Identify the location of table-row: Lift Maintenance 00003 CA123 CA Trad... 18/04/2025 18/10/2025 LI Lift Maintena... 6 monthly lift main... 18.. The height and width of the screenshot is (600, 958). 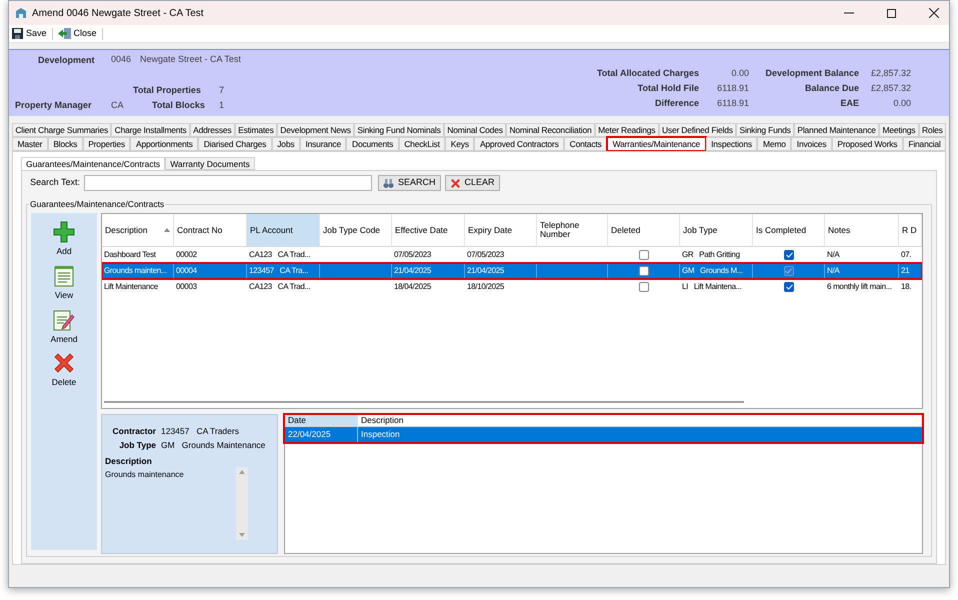
(512, 287).